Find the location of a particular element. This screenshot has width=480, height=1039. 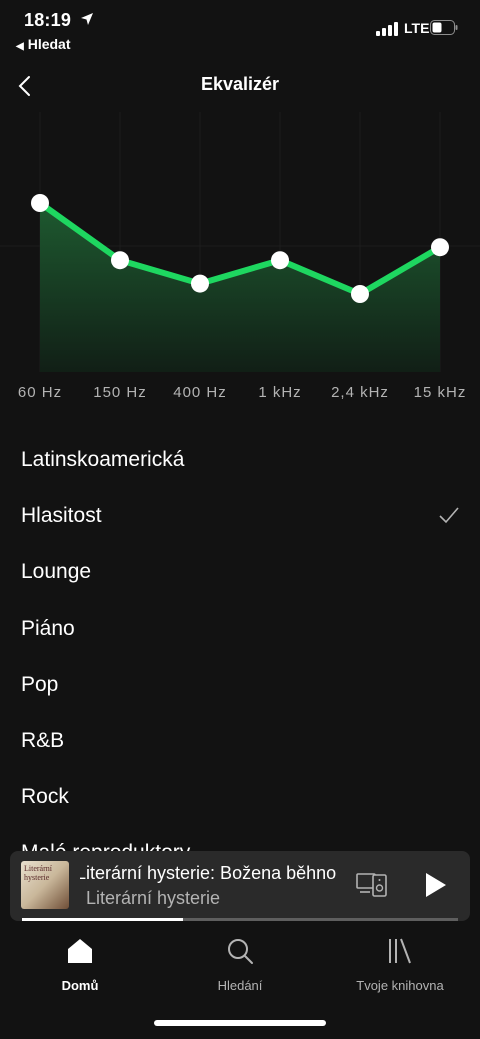

cover-text: Literární hysterie is located at coordinates (38, 873).